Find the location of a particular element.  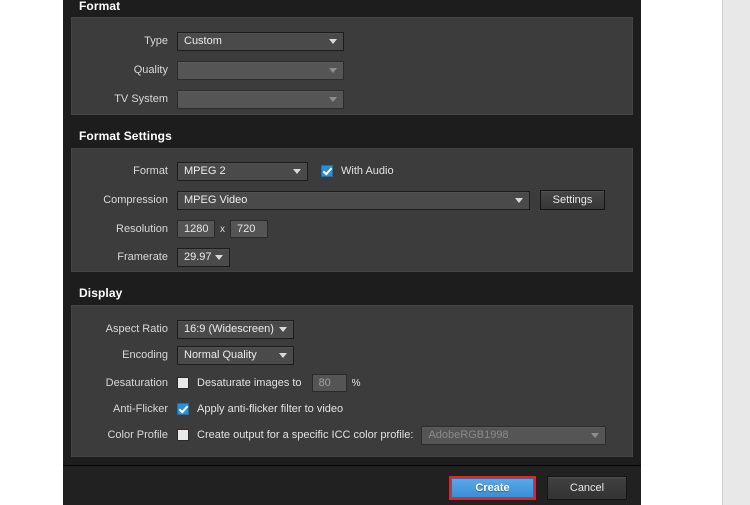

input-resolution-height: 720 is located at coordinates (249, 229).